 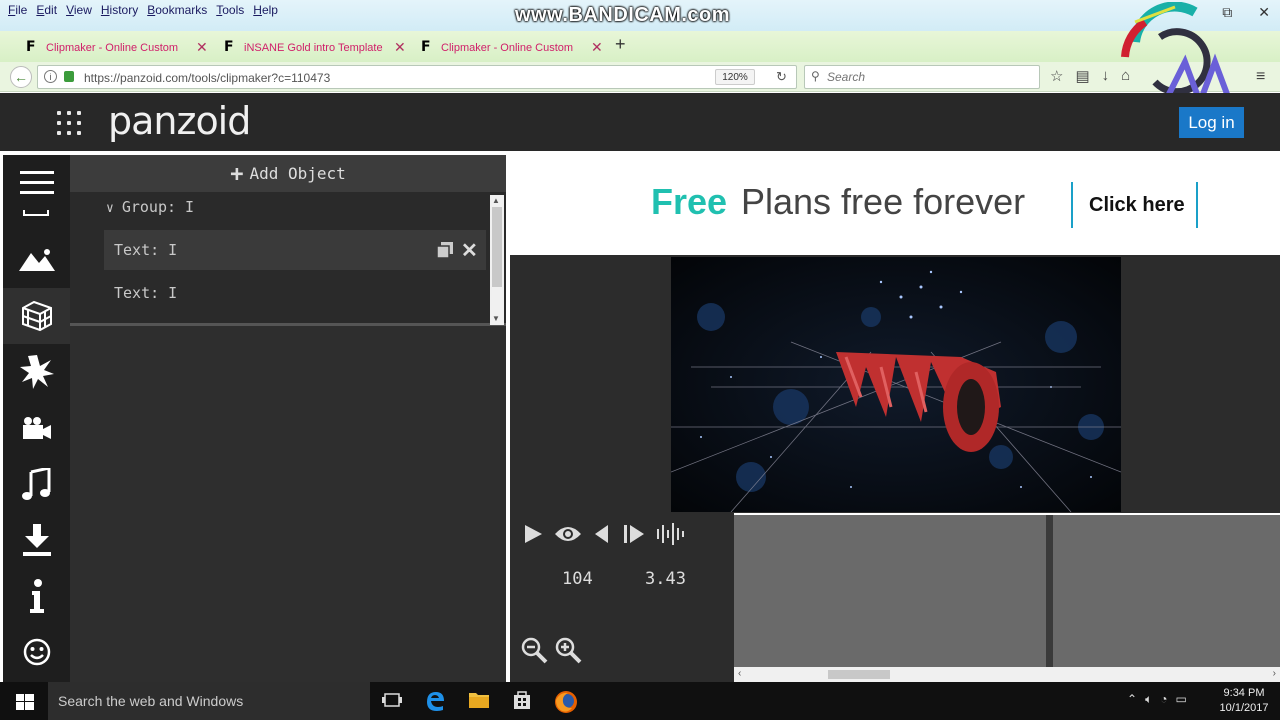 What do you see at coordinates (36, 183) in the screenshot?
I see `menu-icon` at bounding box center [36, 183].